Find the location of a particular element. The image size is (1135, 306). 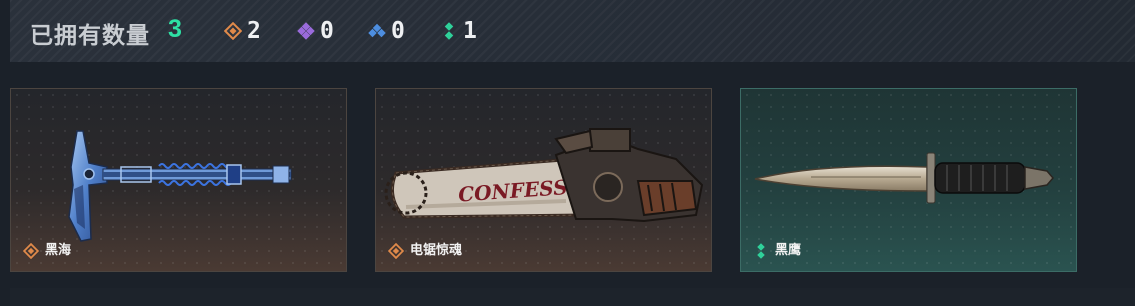

owned-total-count: 3 is located at coordinates (175, 29).